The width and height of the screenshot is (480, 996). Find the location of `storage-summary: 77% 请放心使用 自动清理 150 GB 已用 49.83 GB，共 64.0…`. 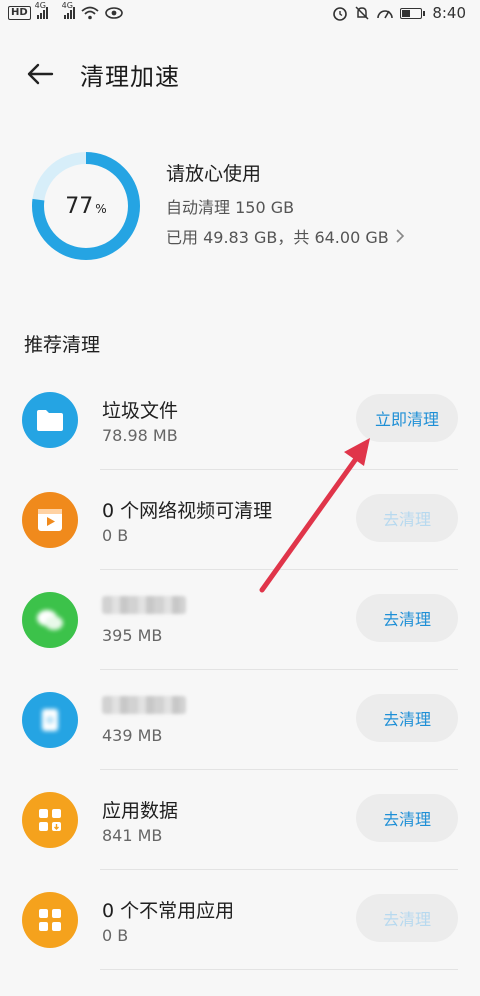

storage-summary: 77% 请放心使用 自动清理 150 GB 已用 49.83 GB，共 64.0… is located at coordinates (245, 206).